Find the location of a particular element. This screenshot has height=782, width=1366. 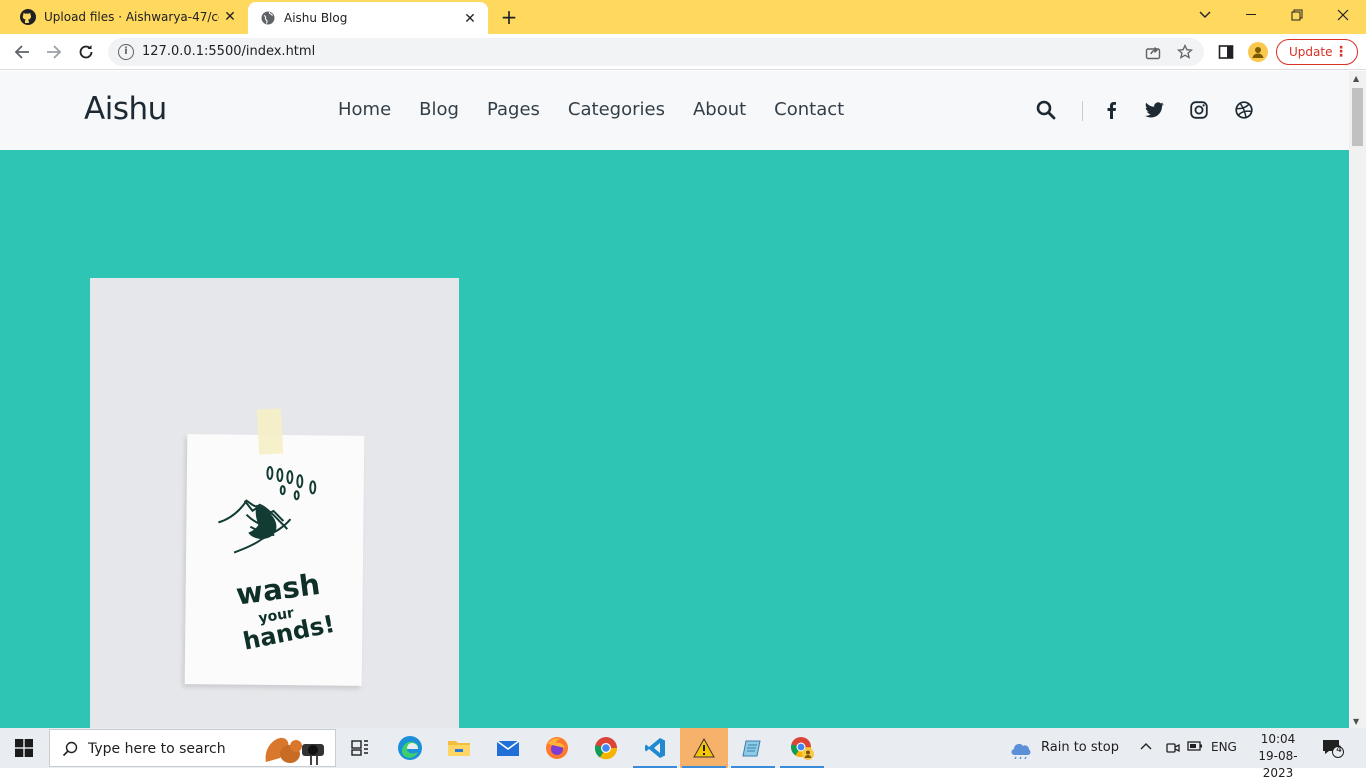

nav-home: Home is located at coordinates (364, 109).